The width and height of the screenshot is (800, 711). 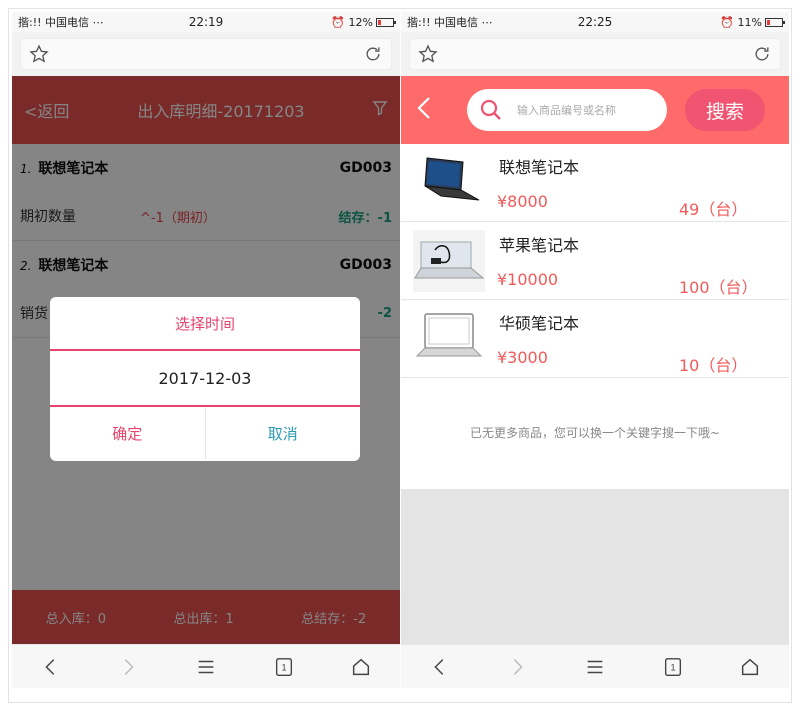 I want to click on battery-percent: 12%, so click(x=360, y=22).